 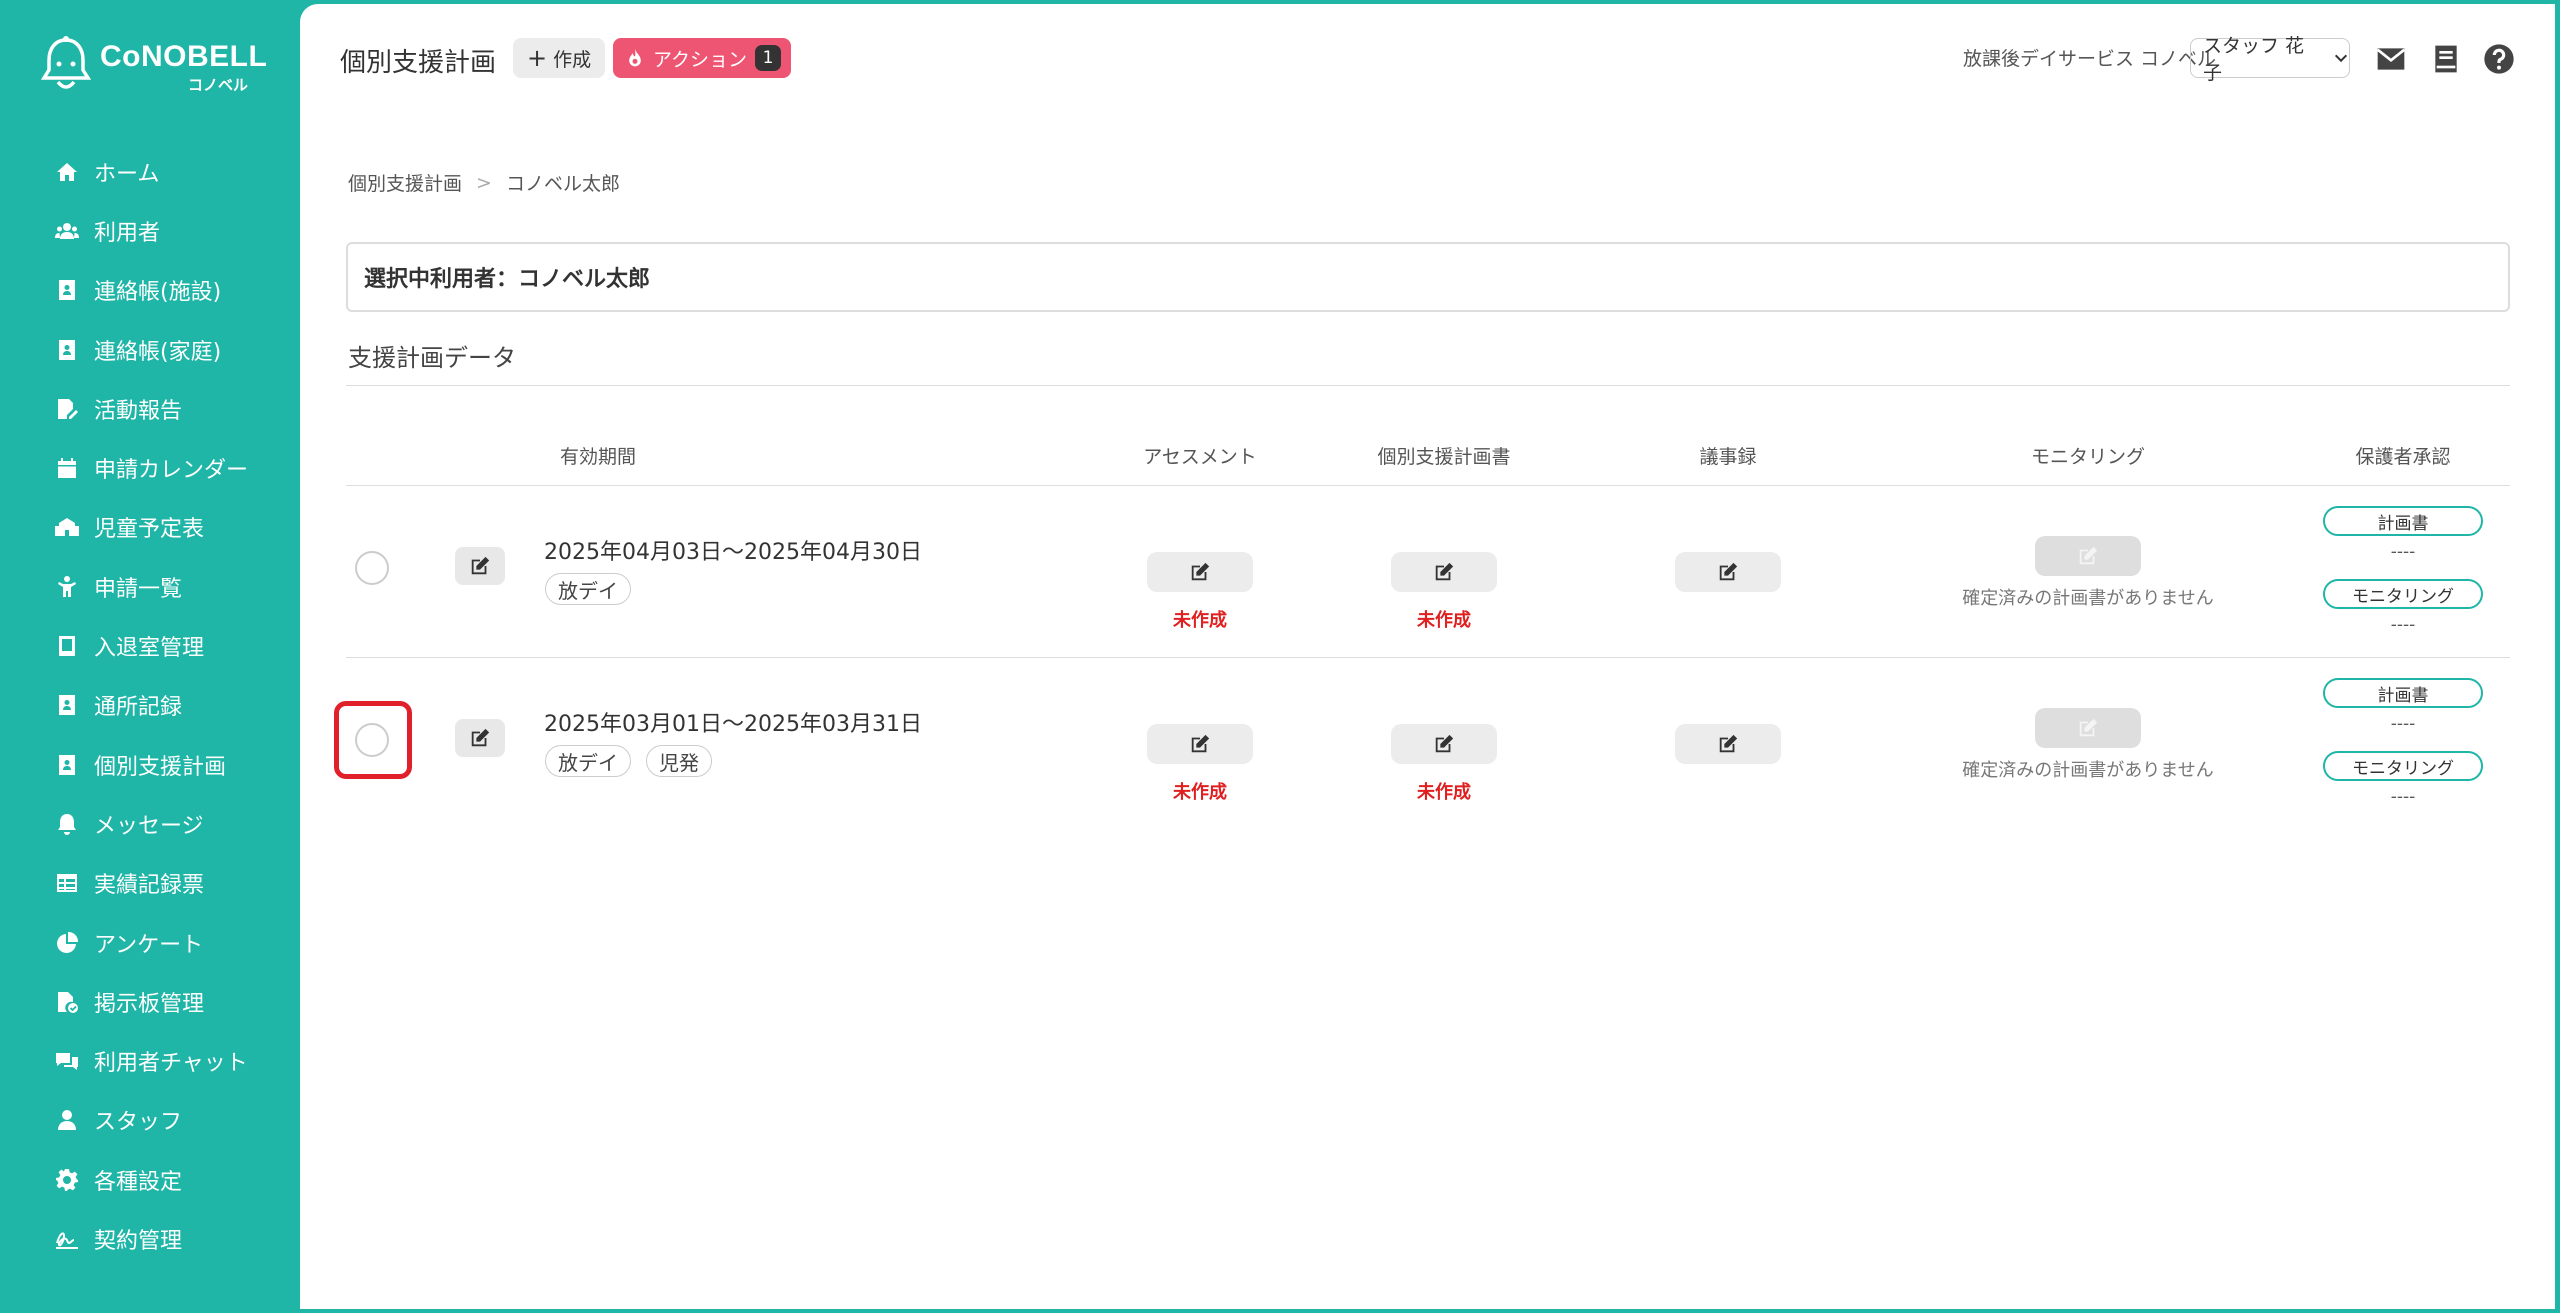 I want to click on breadcrumb: 個別支援計画 > コノベル太郎, so click(x=484, y=182).